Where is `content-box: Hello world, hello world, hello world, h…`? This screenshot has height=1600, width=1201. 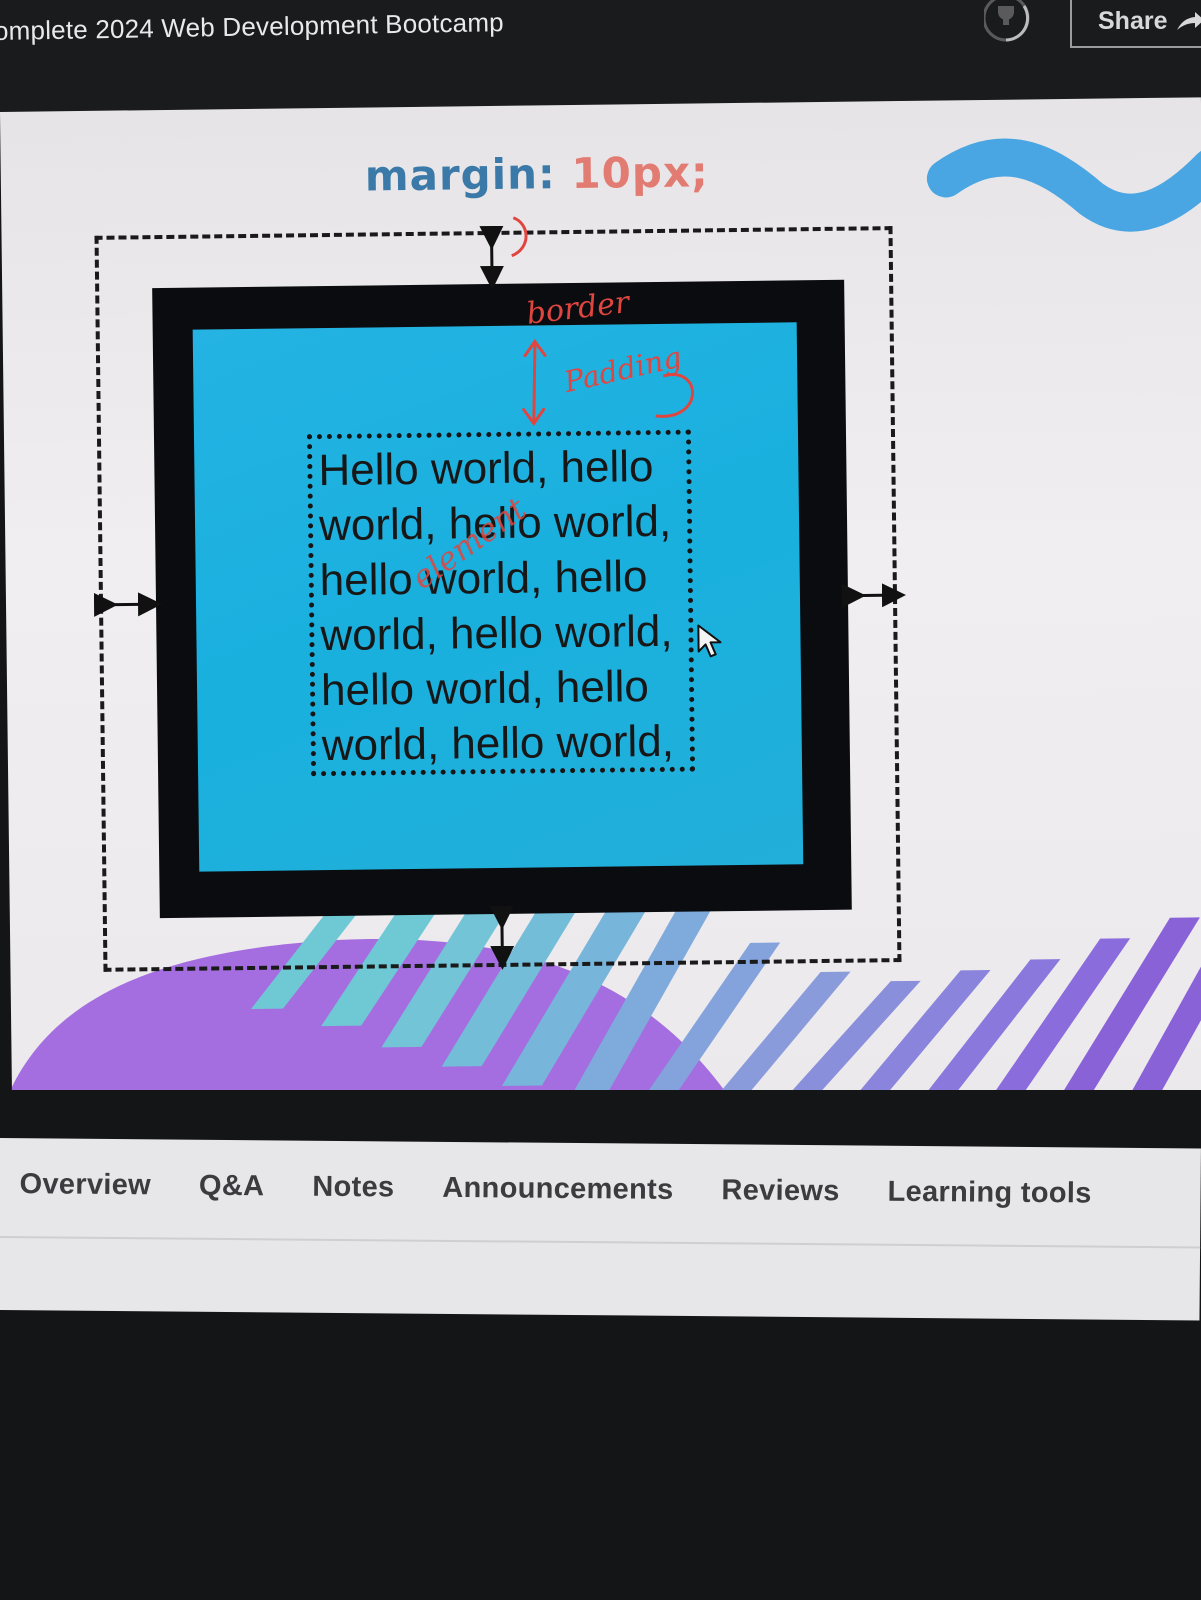 content-box: Hello world, hello world, hello world, h… is located at coordinates (501, 603).